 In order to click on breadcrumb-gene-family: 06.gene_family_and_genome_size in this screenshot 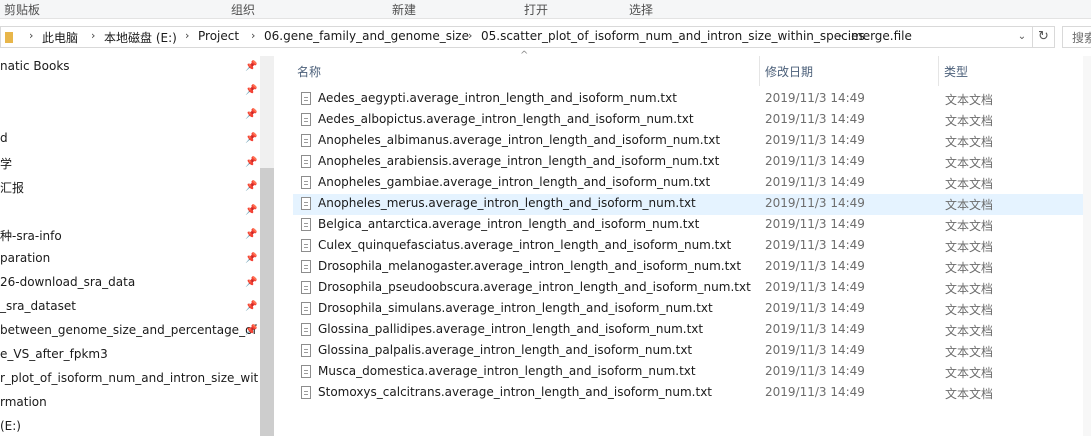, I will do `click(366, 36)`.